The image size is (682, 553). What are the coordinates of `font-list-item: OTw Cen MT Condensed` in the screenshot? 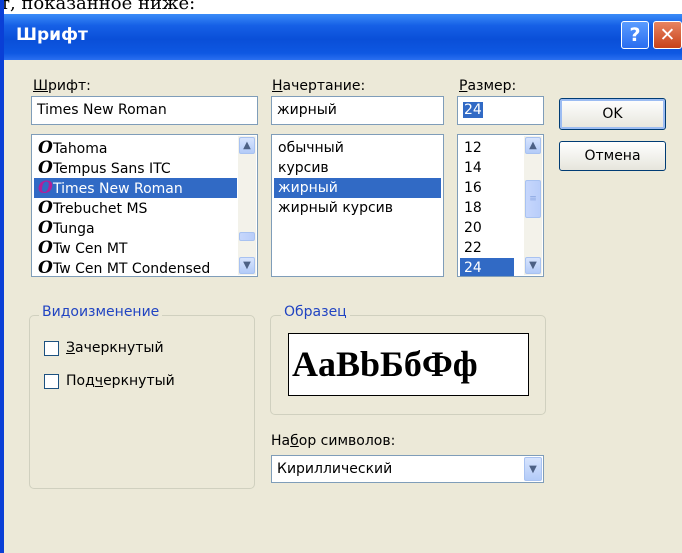 It's located at (135, 267).